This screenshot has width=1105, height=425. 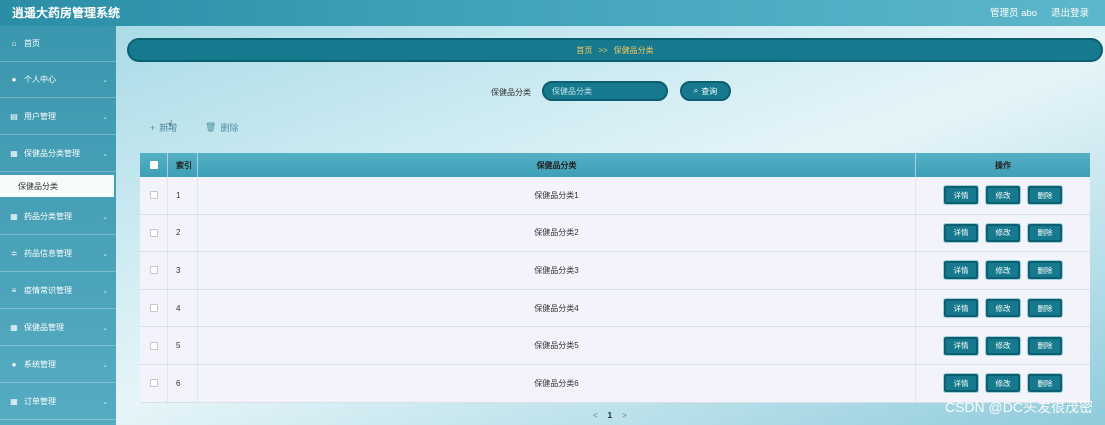 What do you see at coordinates (605, 91) in the screenshot?
I see `search-input` at bounding box center [605, 91].